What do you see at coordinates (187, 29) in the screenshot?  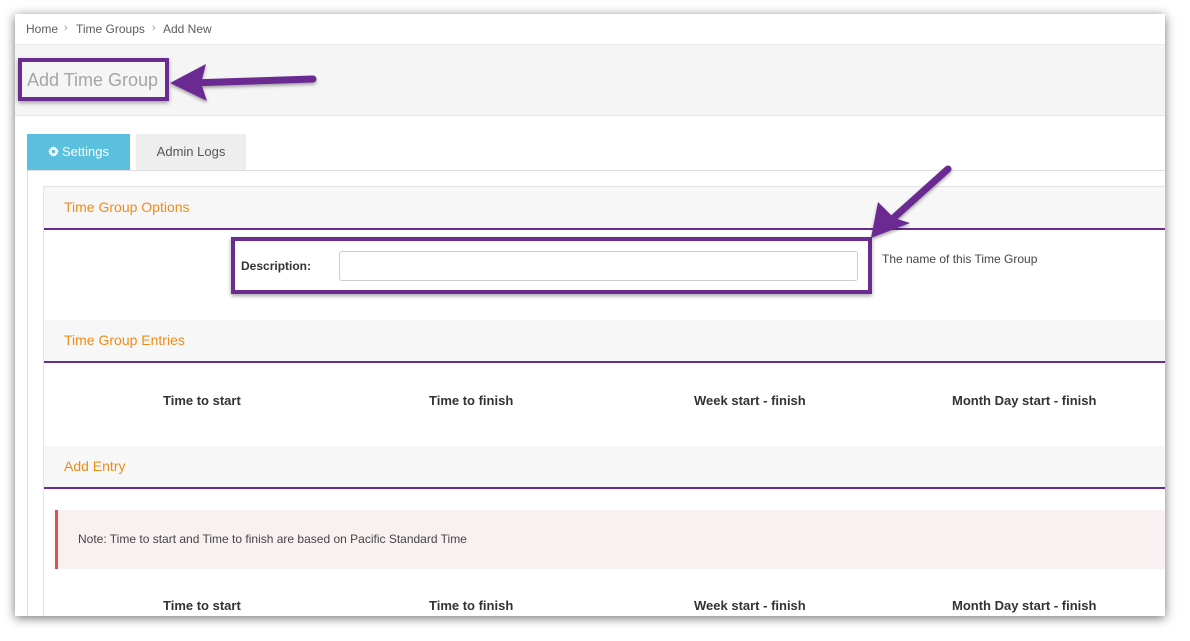 I see `breadcrumb-add-new: Add New` at bounding box center [187, 29].